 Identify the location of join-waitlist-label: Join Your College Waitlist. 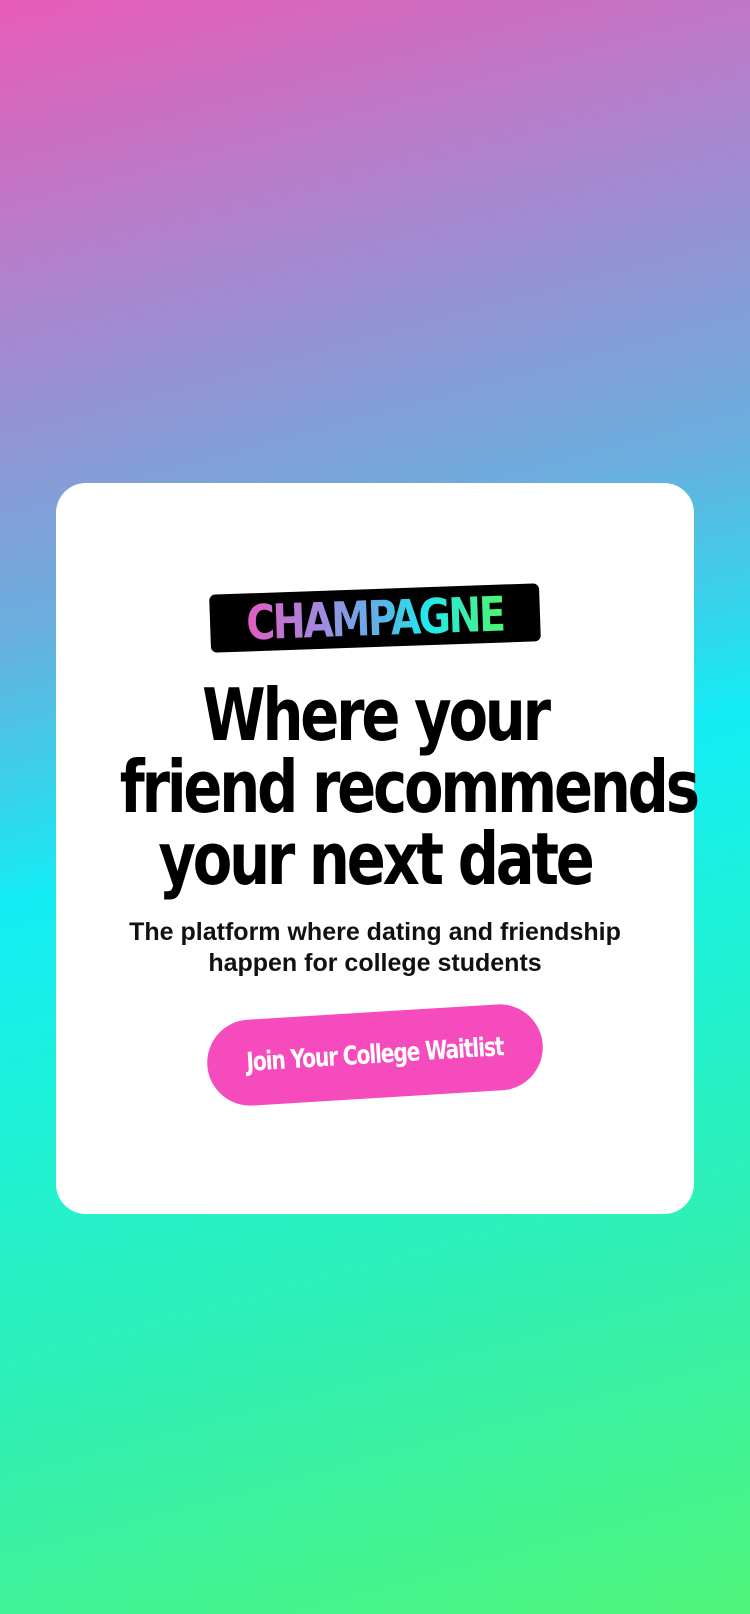
(375, 1055).